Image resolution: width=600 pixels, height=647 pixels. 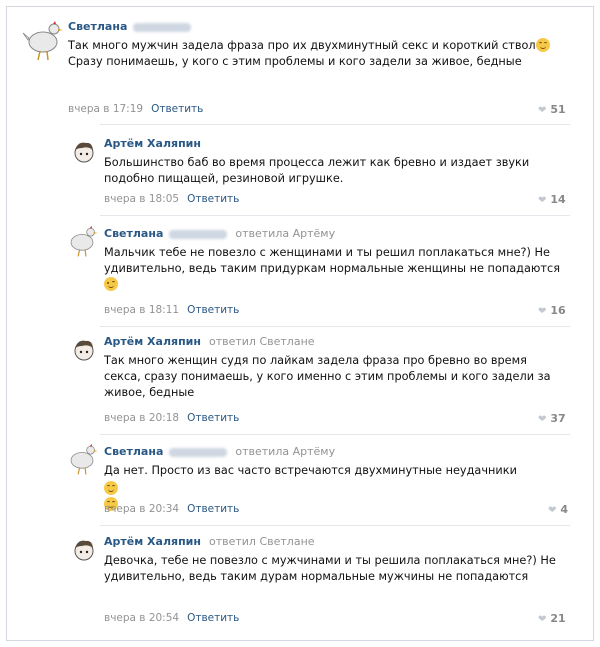 I want to click on comment-meta: вчера в 18:11 Ответить, so click(x=171, y=310).